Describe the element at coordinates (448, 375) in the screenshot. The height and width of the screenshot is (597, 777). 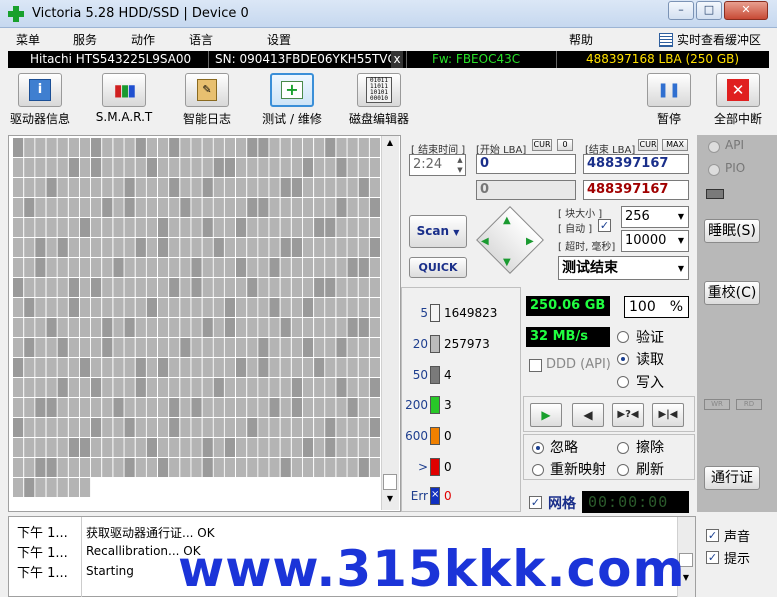
I see `stat-count: 4` at that location.